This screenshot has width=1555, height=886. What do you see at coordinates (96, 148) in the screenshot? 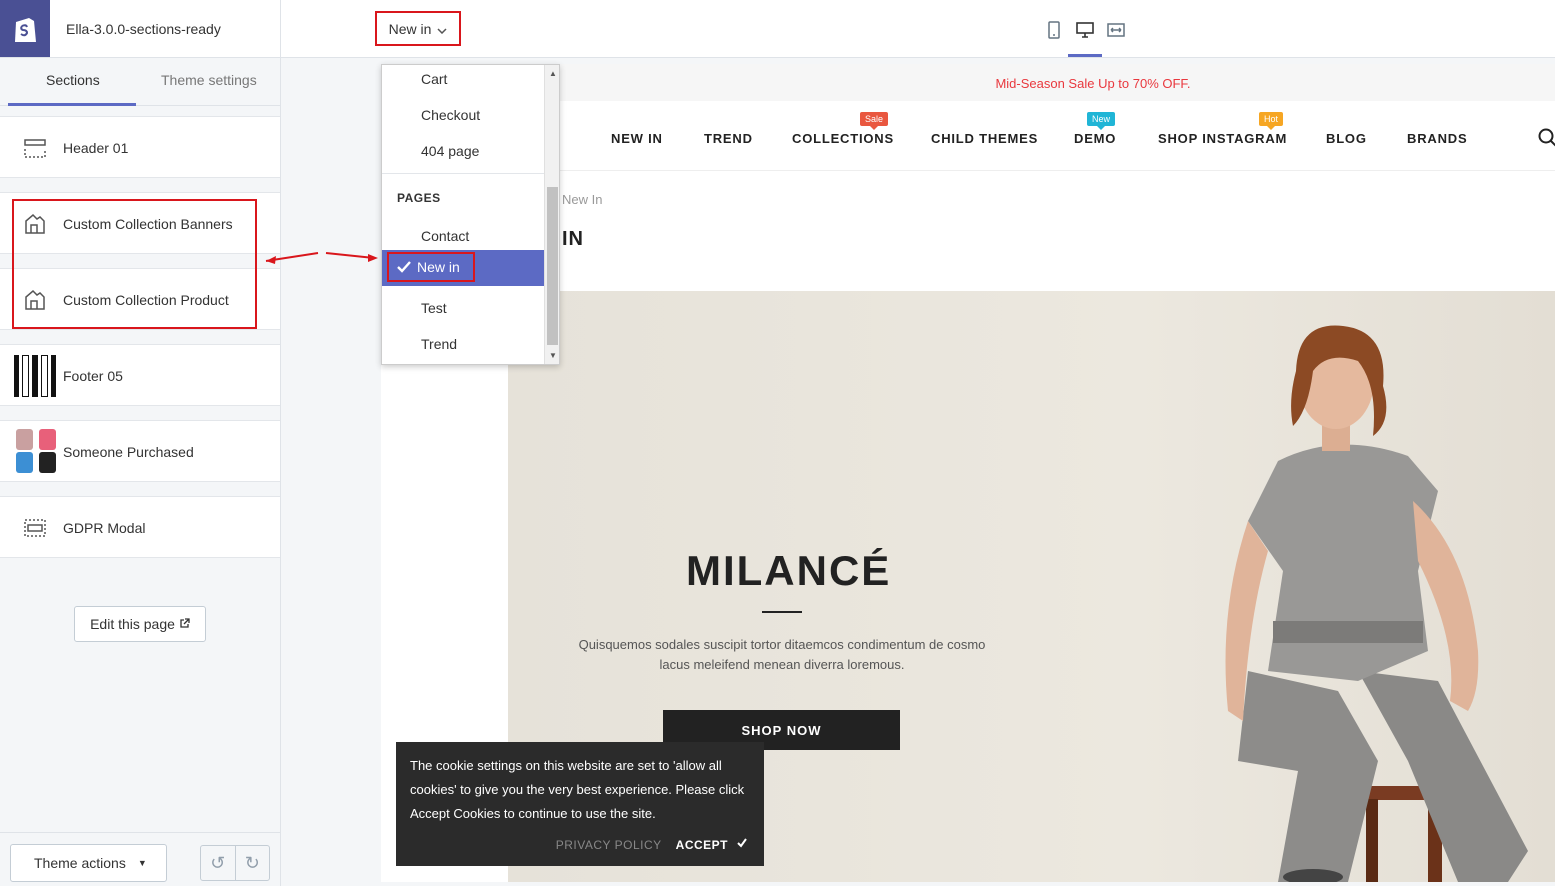
I see `section-label: Header 01` at bounding box center [96, 148].